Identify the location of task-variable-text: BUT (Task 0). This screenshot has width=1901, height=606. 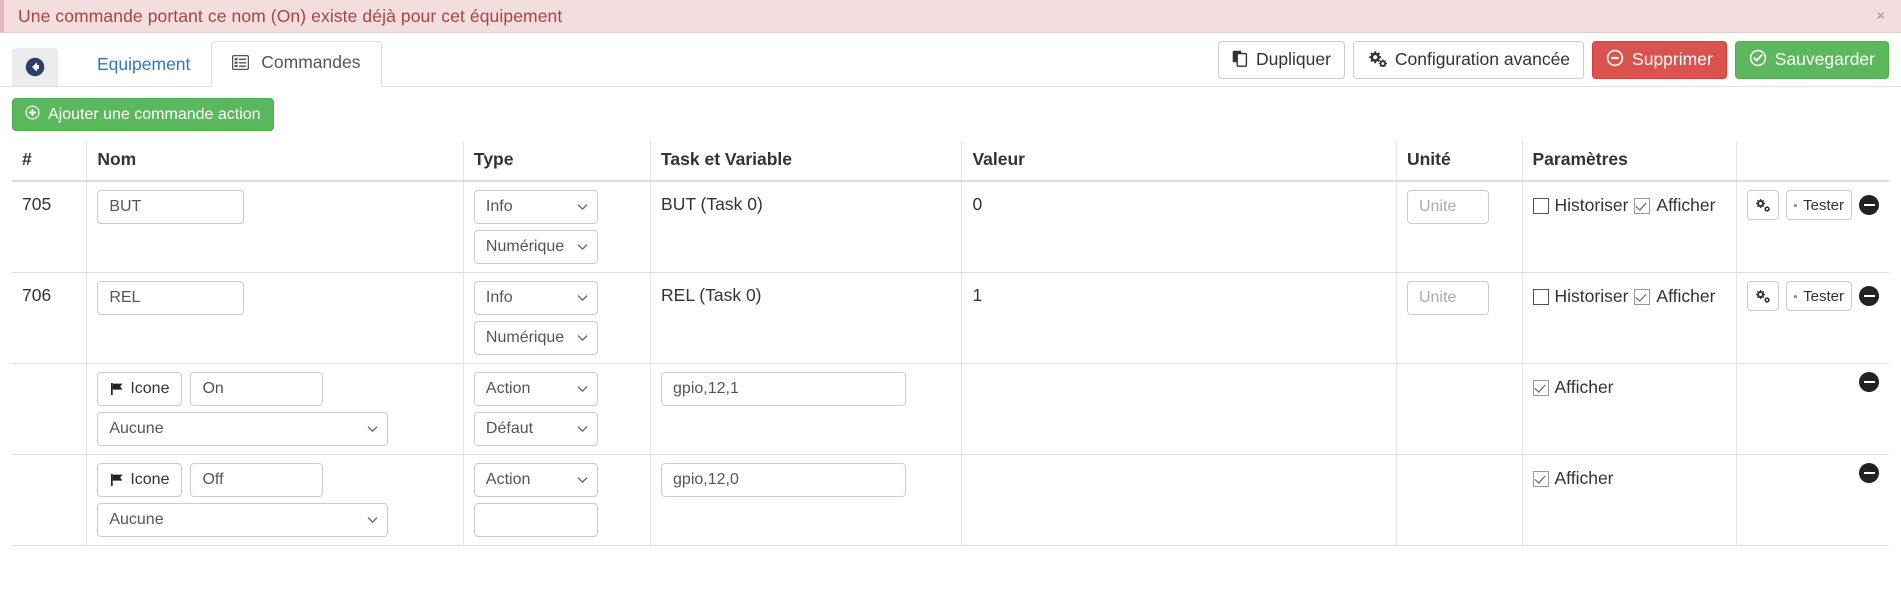
(712, 204).